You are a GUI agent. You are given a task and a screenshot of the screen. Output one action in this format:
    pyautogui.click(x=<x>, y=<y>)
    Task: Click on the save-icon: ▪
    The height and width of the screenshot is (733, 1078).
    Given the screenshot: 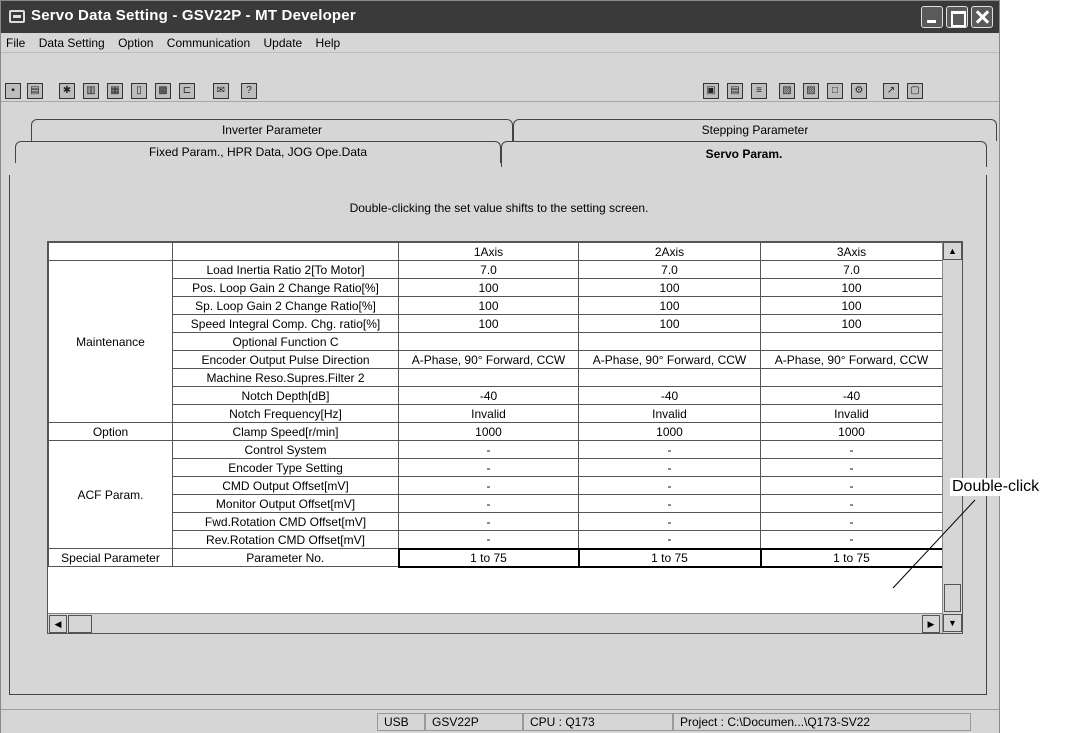 What is the action you would take?
    pyautogui.click(x=13, y=91)
    